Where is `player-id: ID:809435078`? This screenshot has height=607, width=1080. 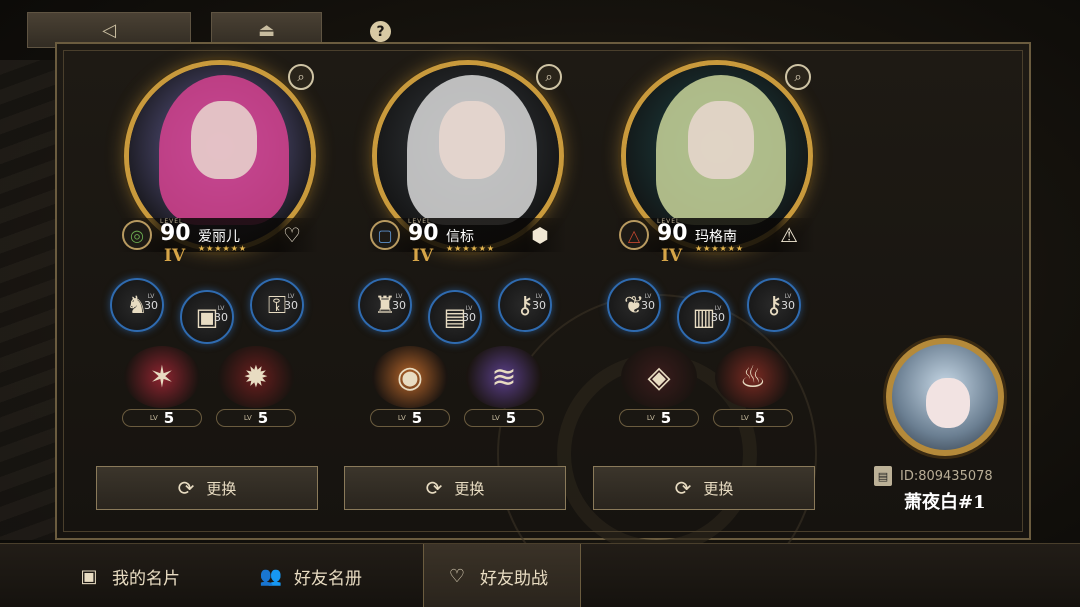 player-id: ID:809435078 is located at coordinates (946, 476).